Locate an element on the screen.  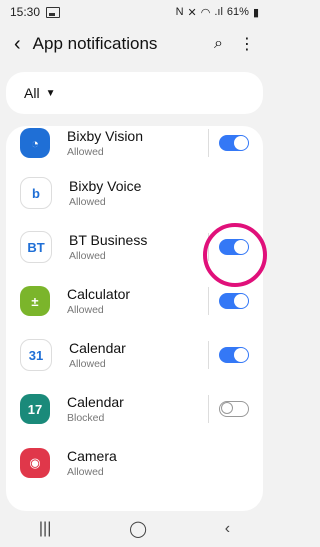
search-icon: ⌕ is located at coordinates (218, 44).